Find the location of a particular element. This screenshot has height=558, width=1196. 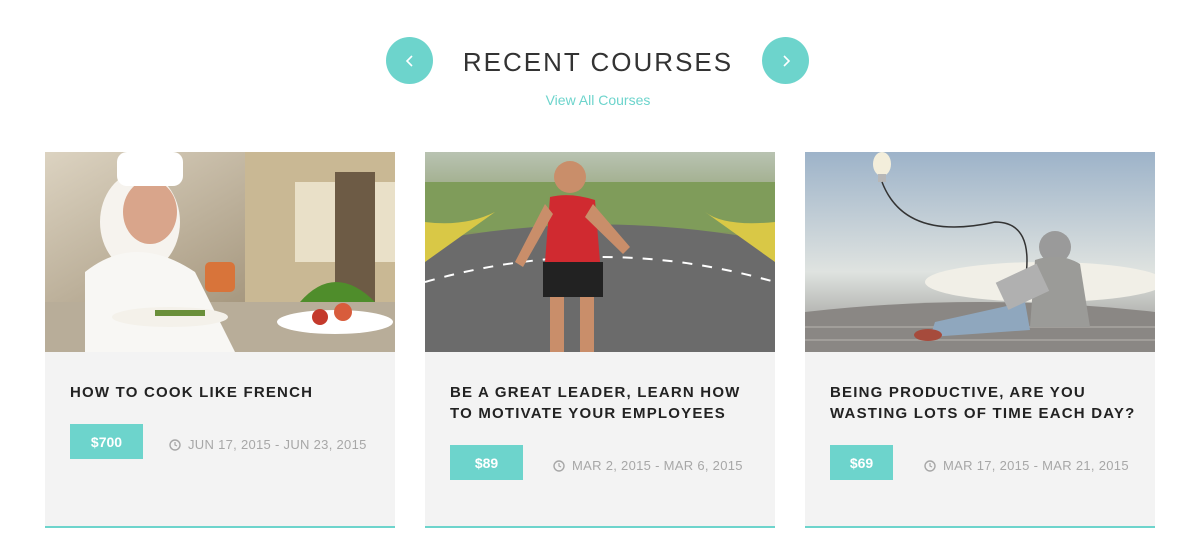

price-badge: $700 is located at coordinates (106, 441).